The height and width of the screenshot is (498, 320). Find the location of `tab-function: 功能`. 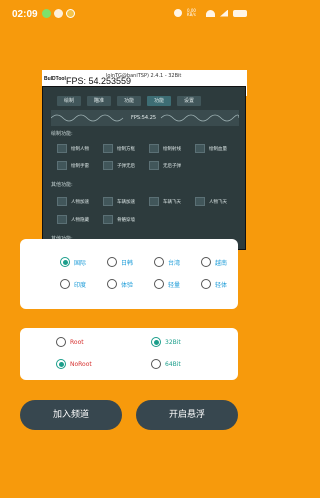

tab-function: 功能 is located at coordinates (129, 101).